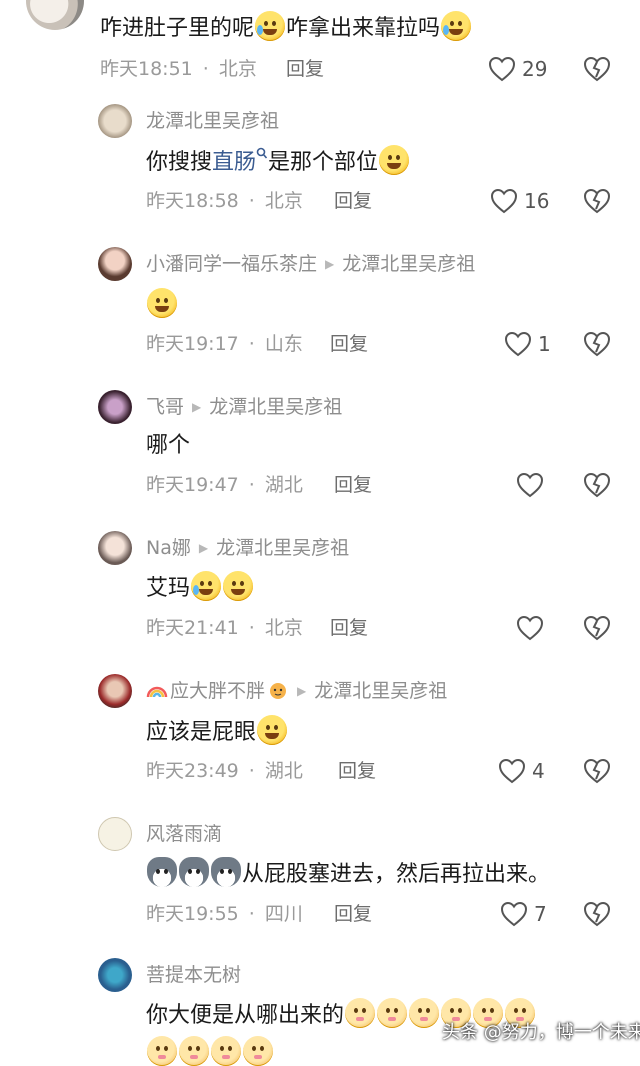 The image size is (640, 1066). I want to click on reply-text: 应该是屁眼, so click(217, 731).